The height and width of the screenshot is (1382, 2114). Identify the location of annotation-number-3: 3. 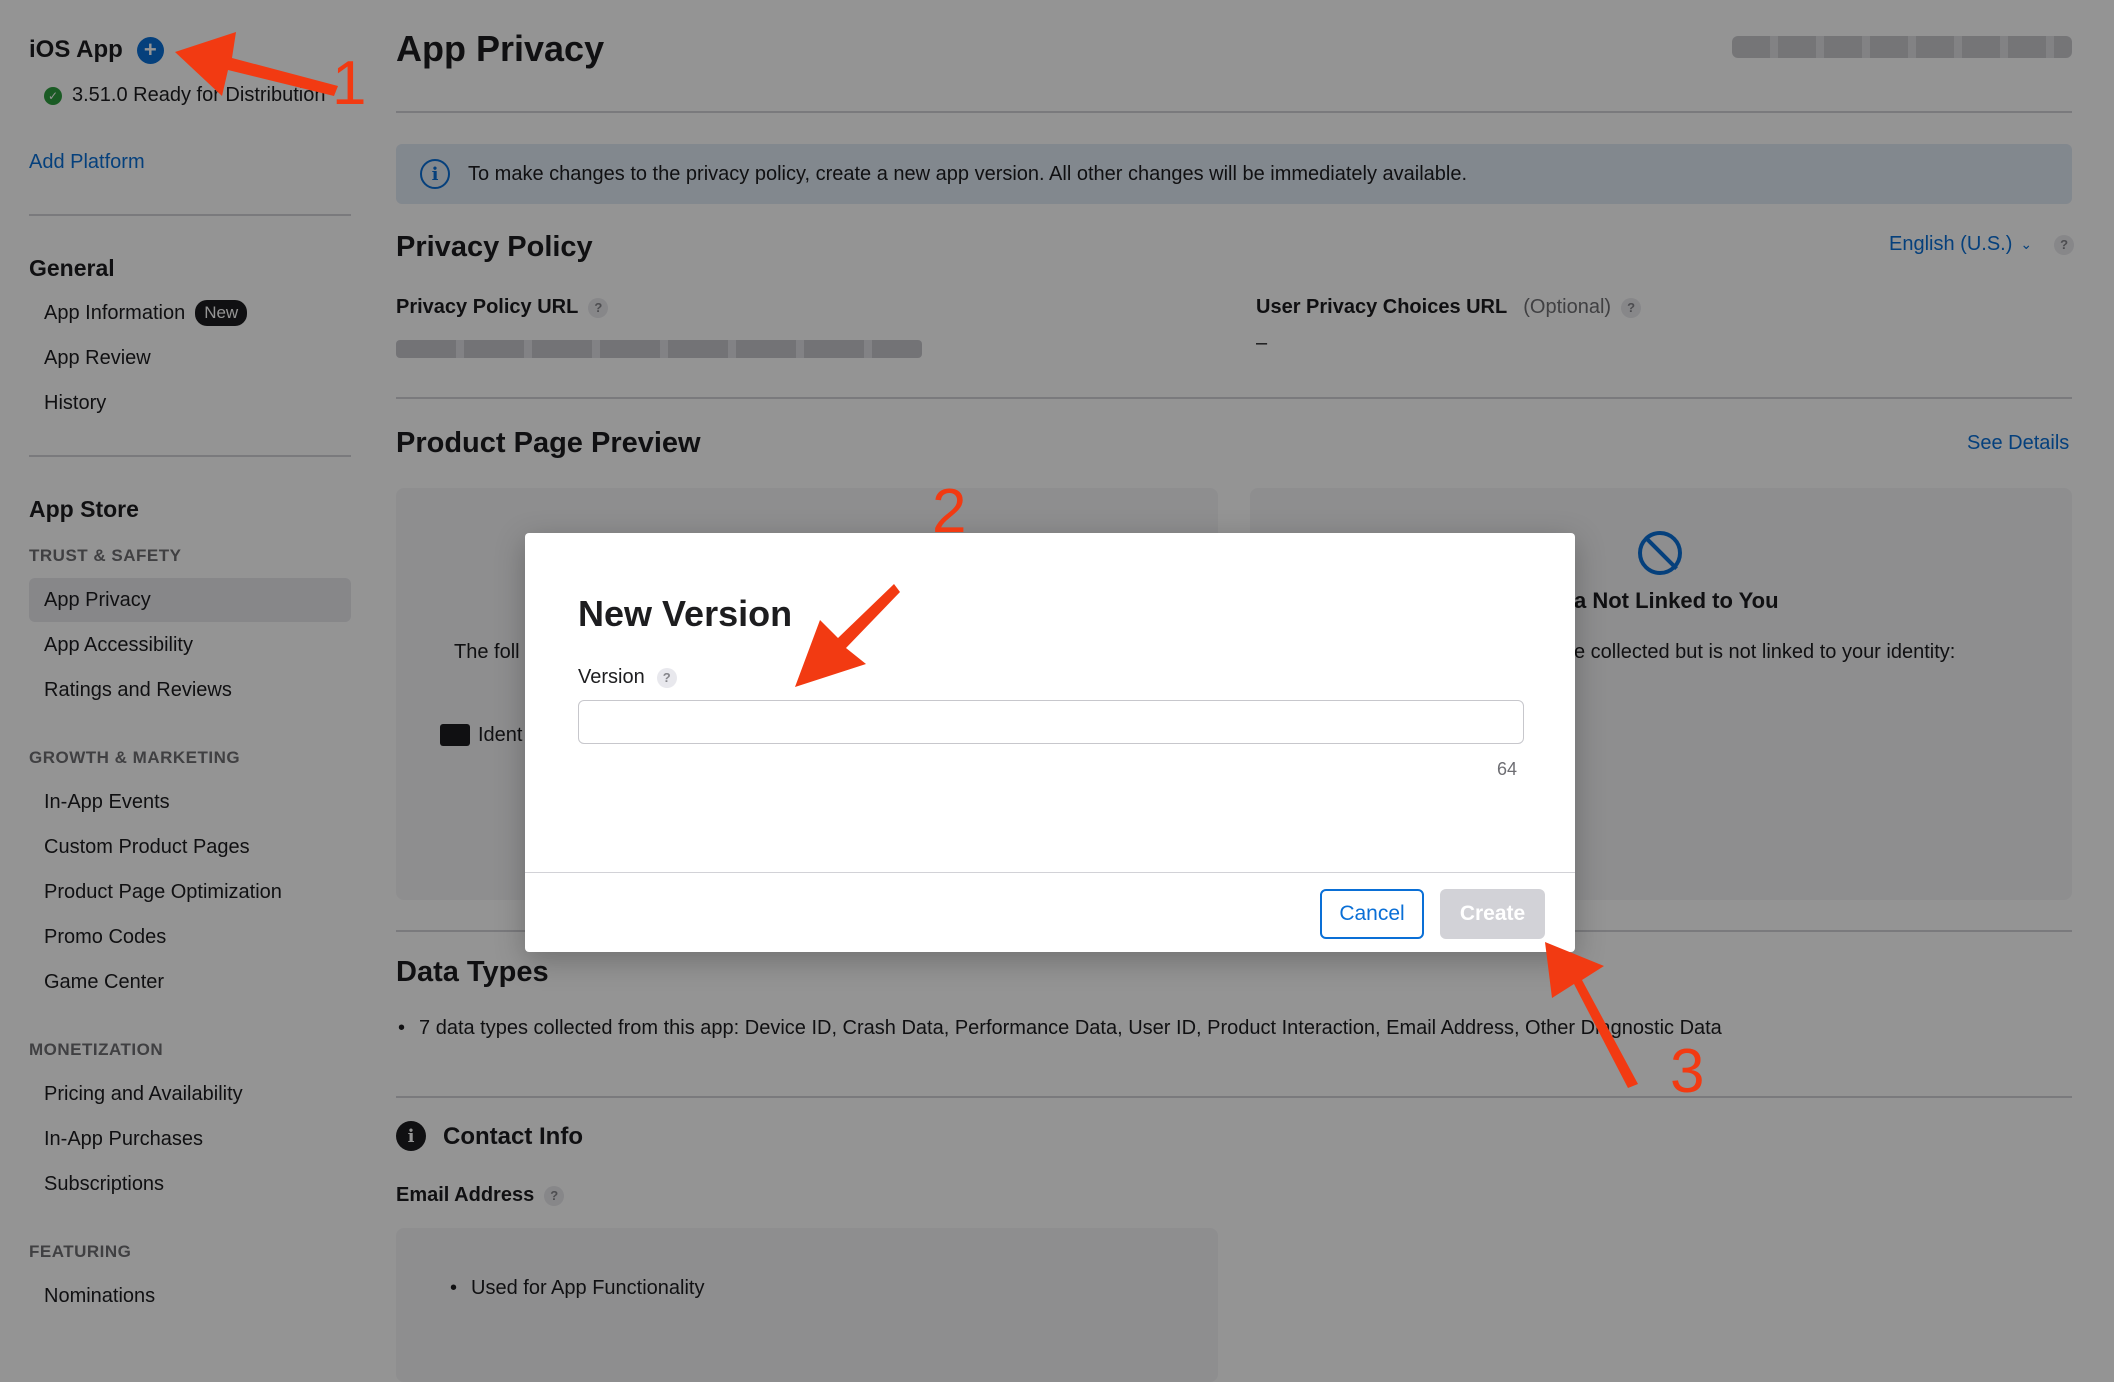
(1687, 1071).